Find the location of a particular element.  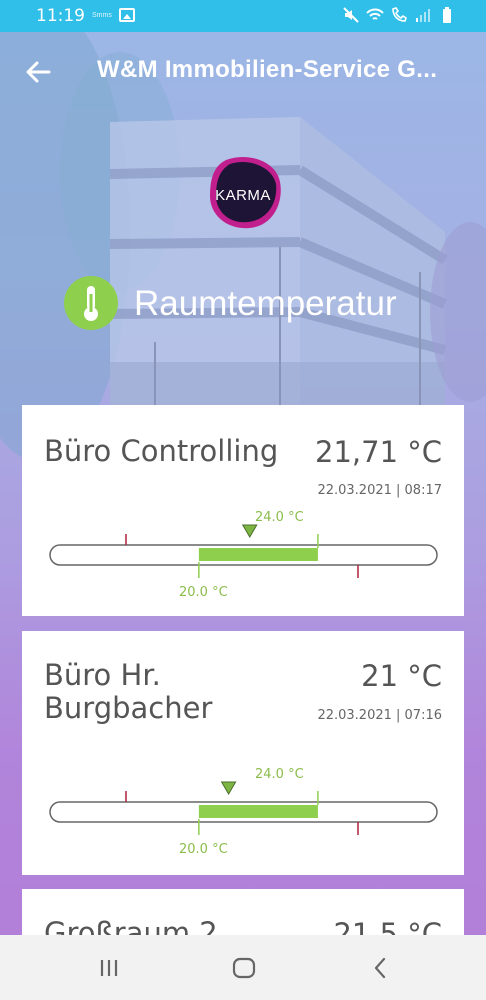

sensor-name: Büro Hr. Burgbacher is located at coordinates (128, 691).